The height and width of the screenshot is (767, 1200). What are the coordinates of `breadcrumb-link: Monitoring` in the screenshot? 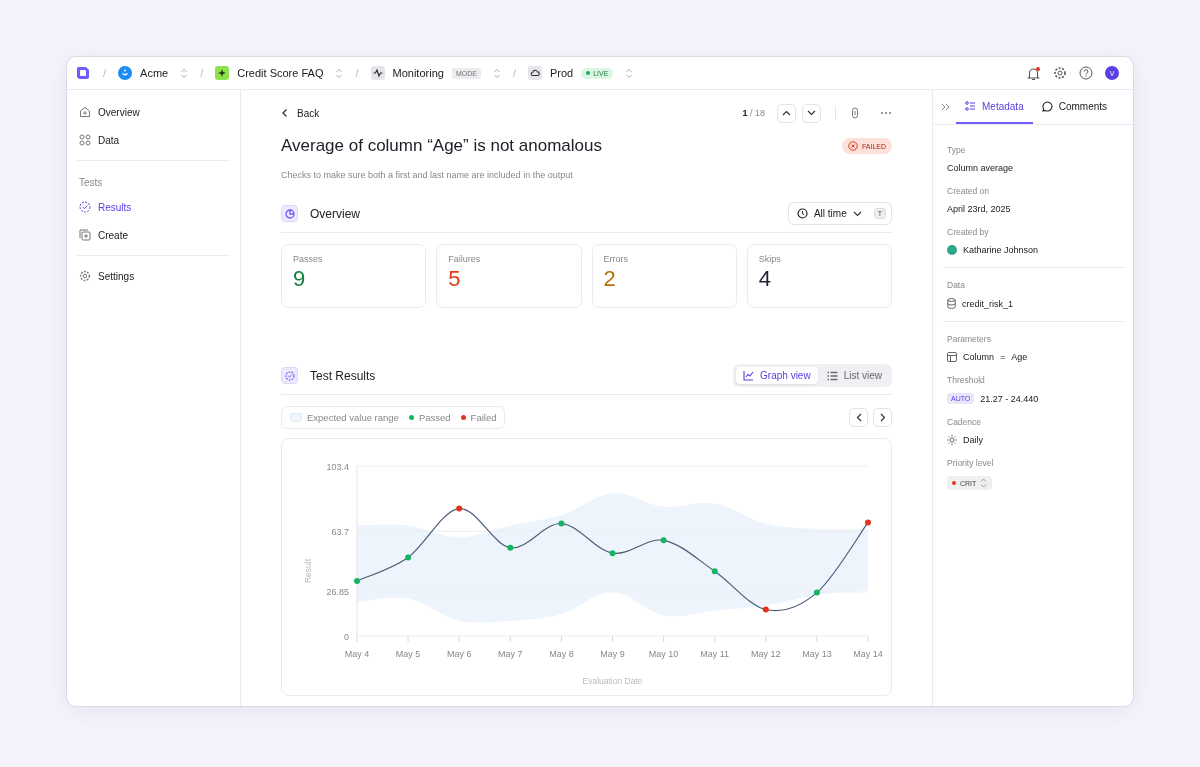 It's located at (418, 73).